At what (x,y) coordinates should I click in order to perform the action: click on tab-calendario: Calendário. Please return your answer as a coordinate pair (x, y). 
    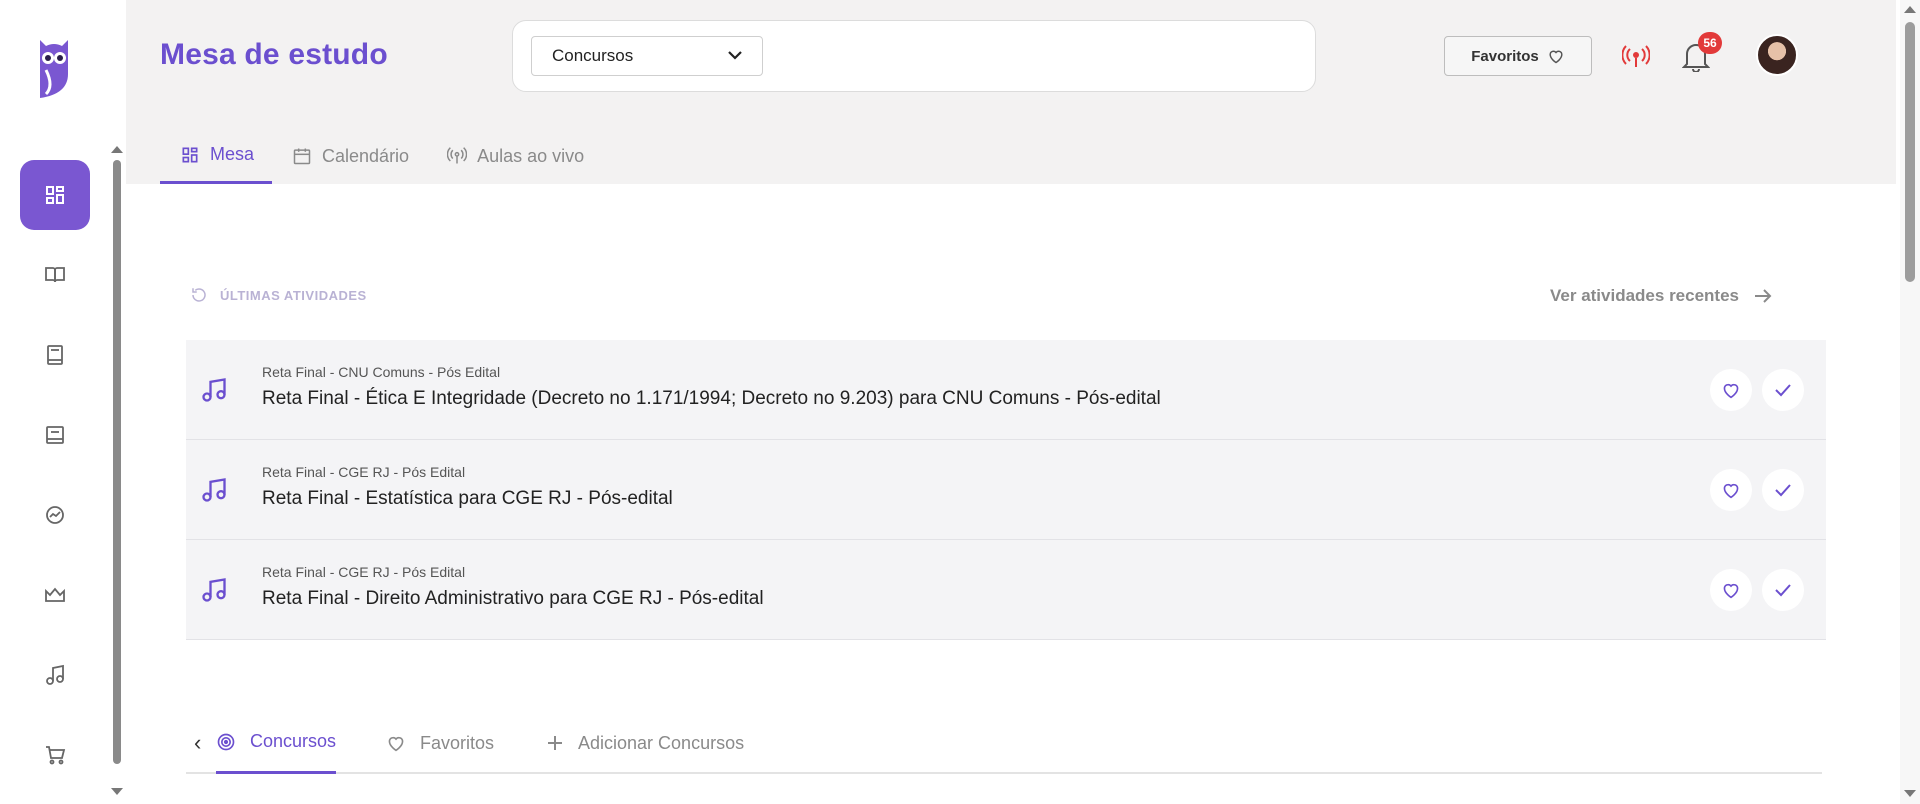
    Looking at the image, I should click on (349, 156).